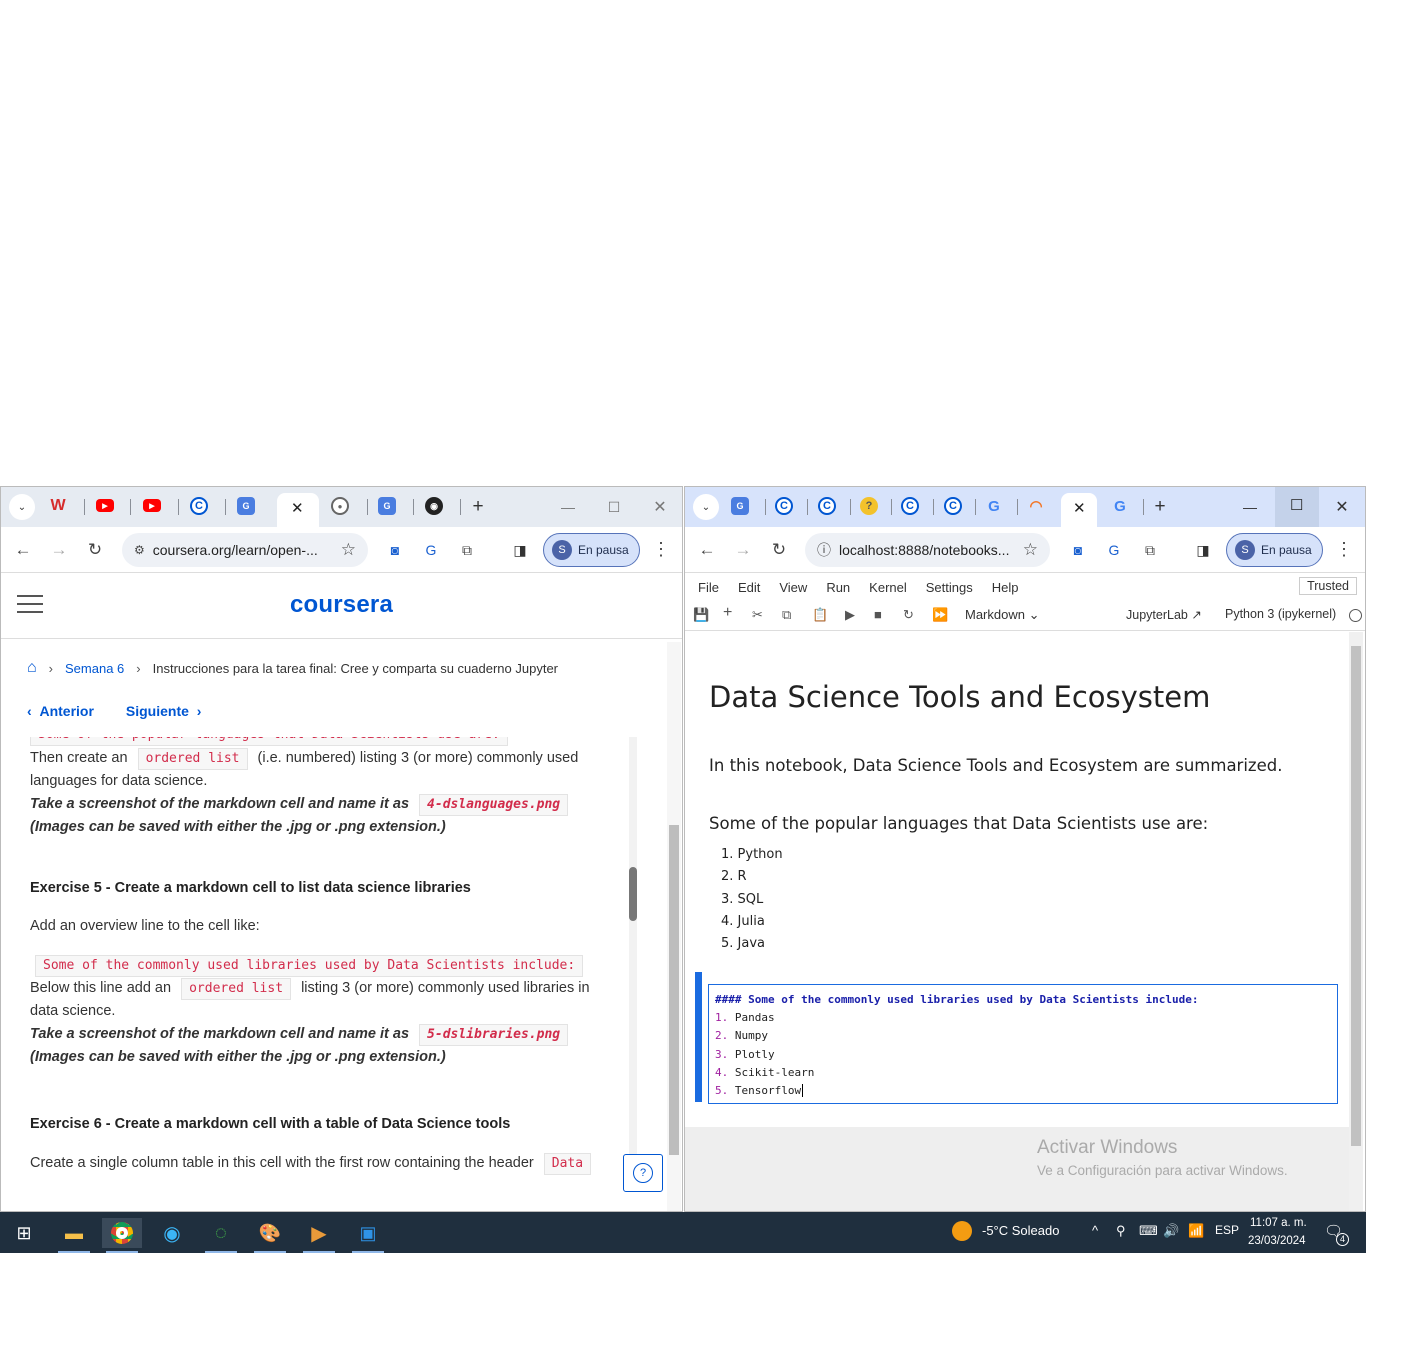 The height and width of the screenshot is (1360, 1408). I want to click on menu-file: File, so click(708, 587).